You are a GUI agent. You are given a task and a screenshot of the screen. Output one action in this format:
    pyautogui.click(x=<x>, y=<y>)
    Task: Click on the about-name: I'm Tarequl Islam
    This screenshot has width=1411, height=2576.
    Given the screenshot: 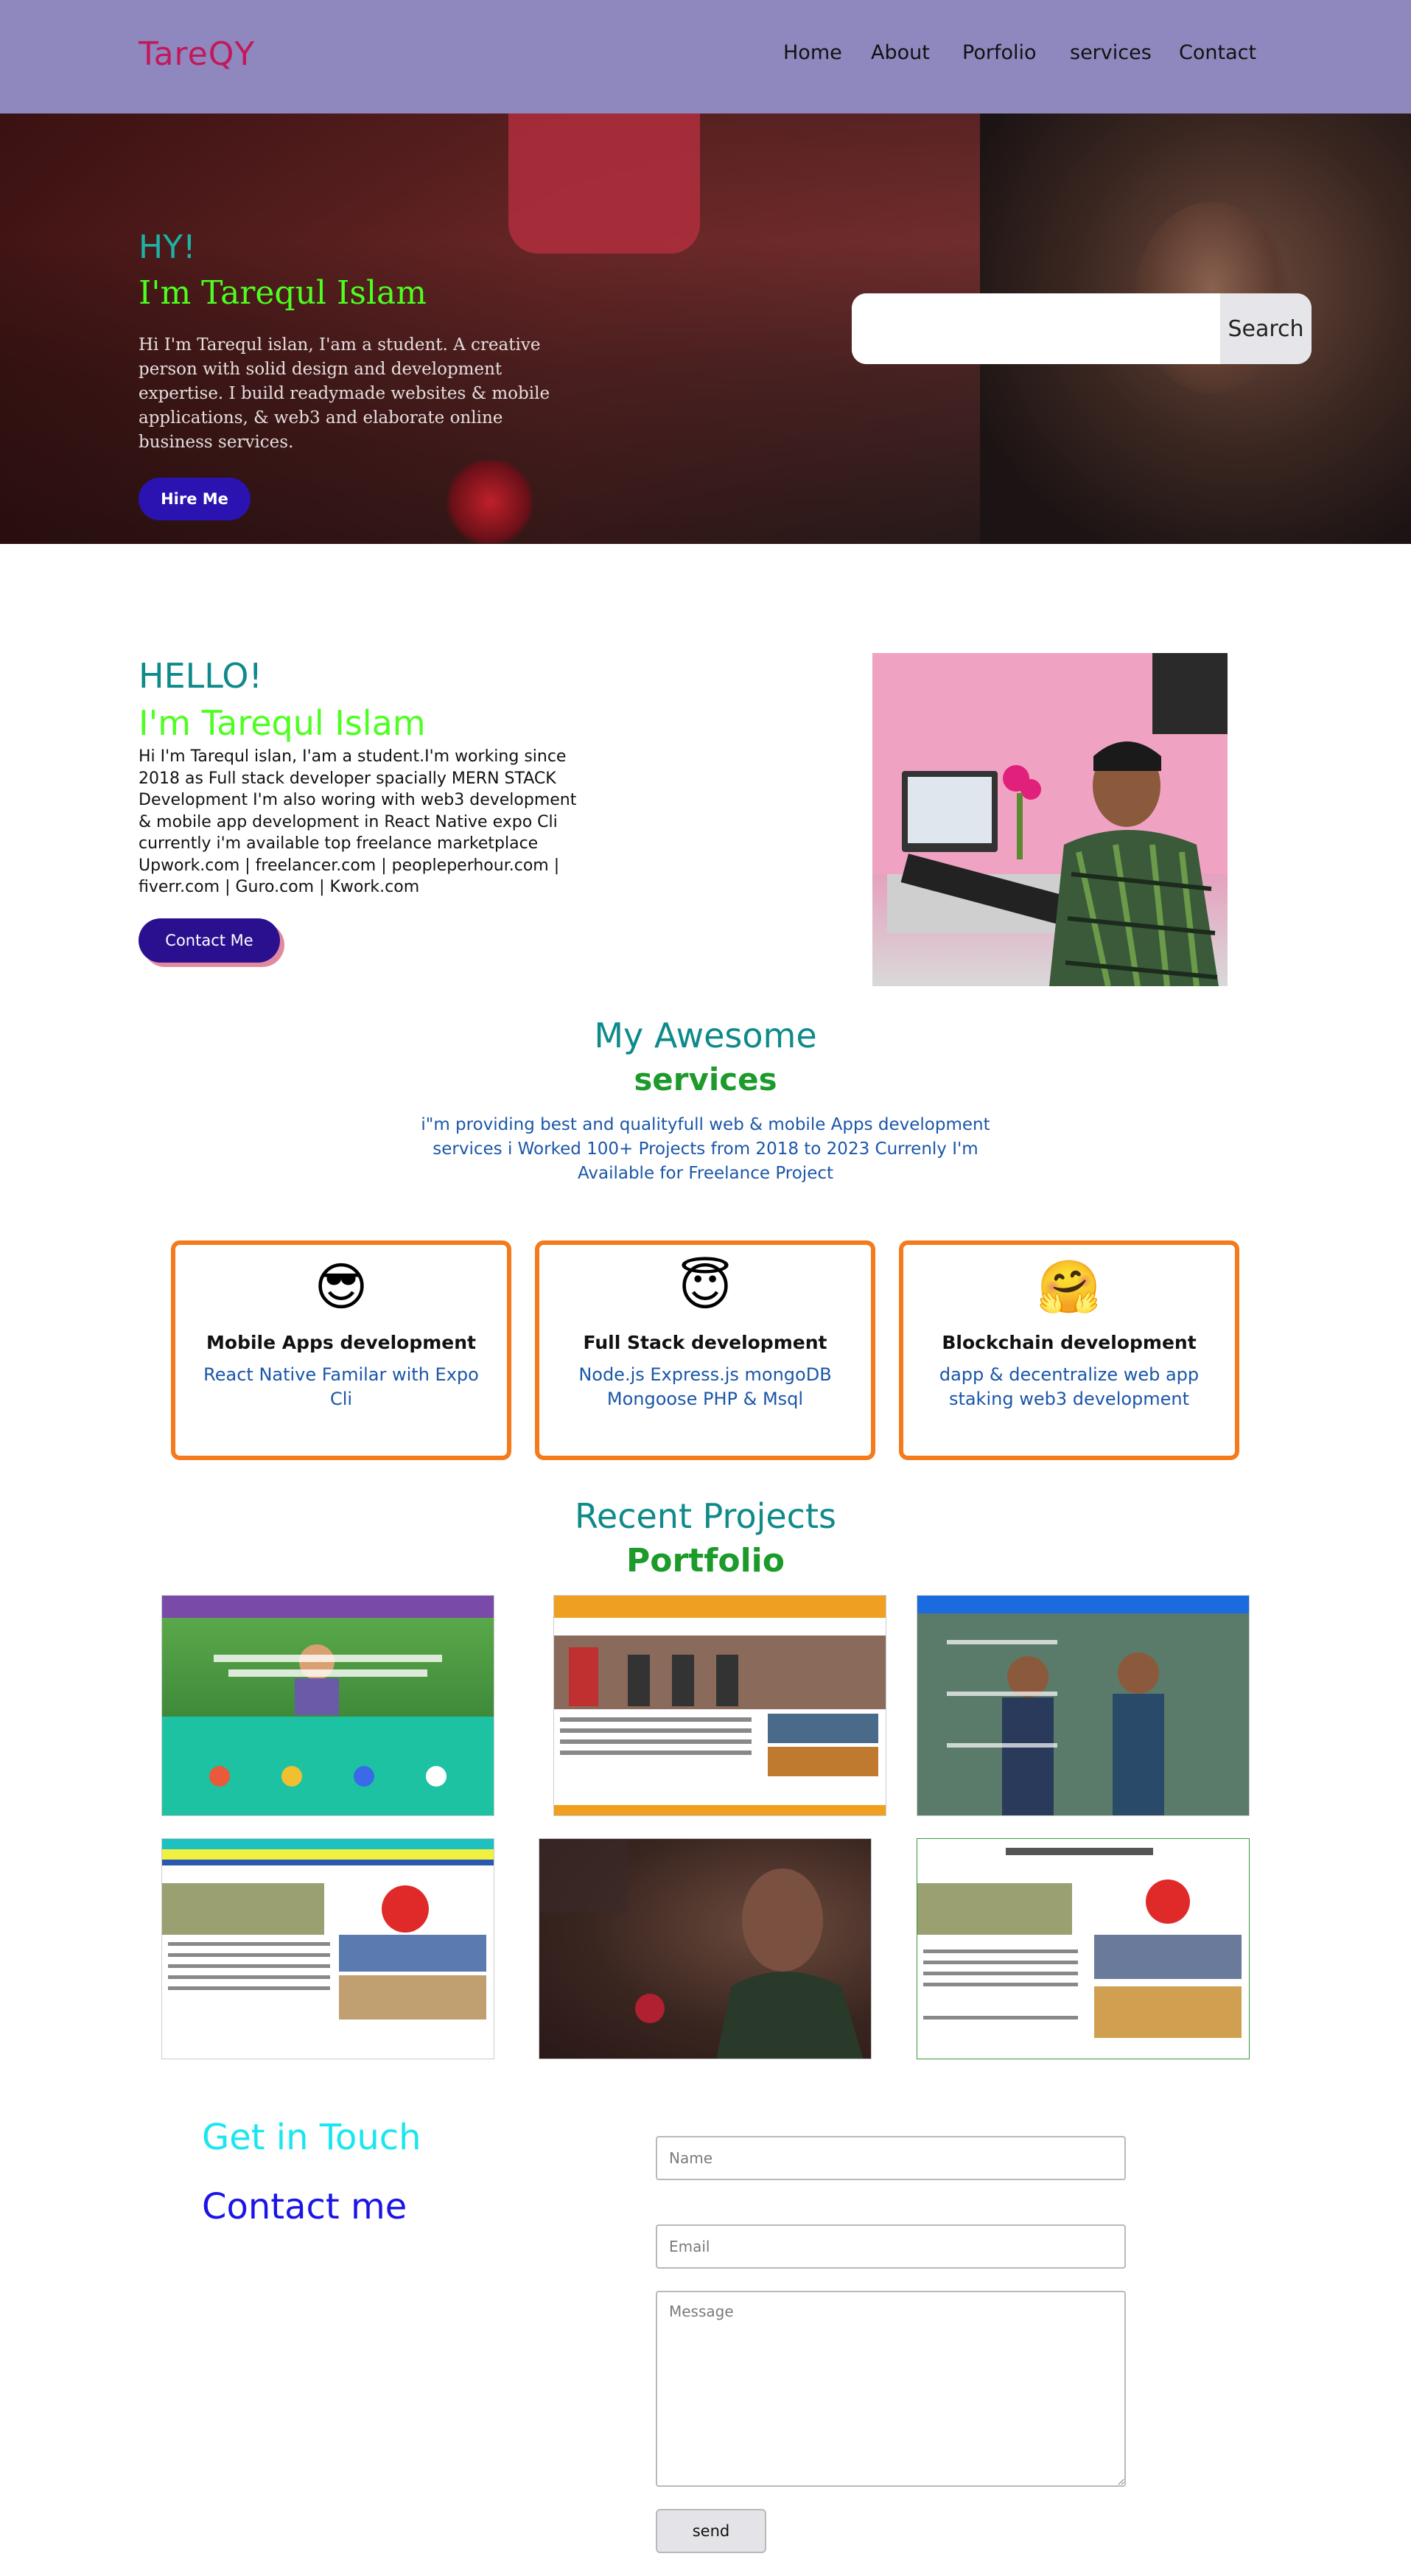 What is the action you would take?
    pyautogui.click(x=283, y=723)
    